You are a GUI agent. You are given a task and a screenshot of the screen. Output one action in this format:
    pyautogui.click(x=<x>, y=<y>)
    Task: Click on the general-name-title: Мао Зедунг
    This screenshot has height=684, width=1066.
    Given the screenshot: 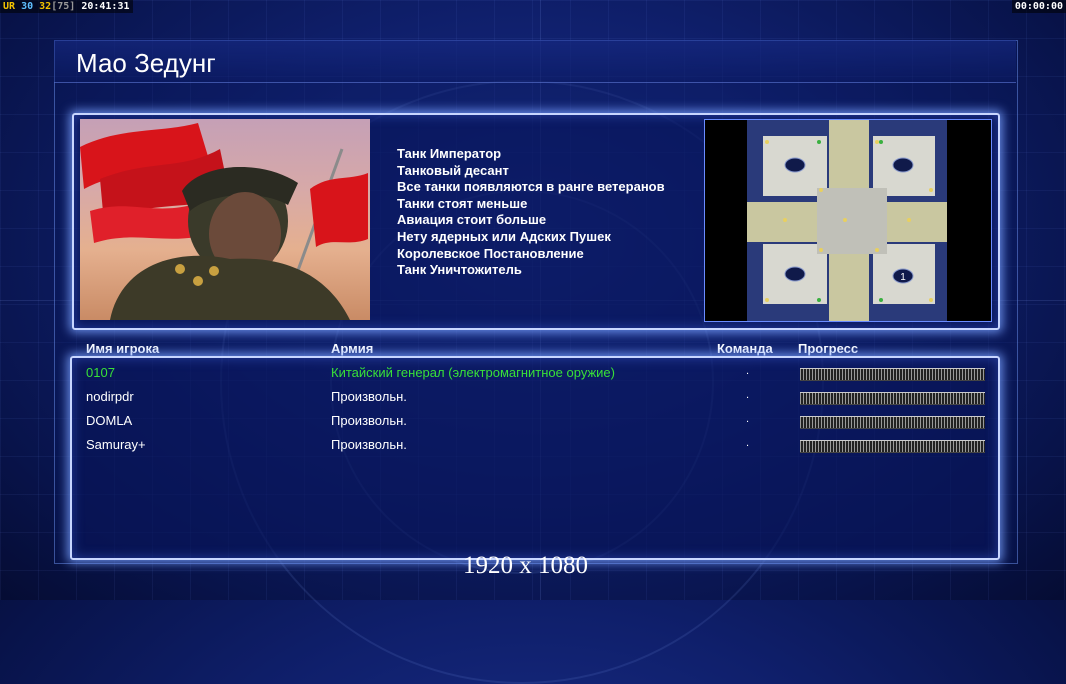 What is the action you would take?
    pyautogui.click(x=146, y=63)
    